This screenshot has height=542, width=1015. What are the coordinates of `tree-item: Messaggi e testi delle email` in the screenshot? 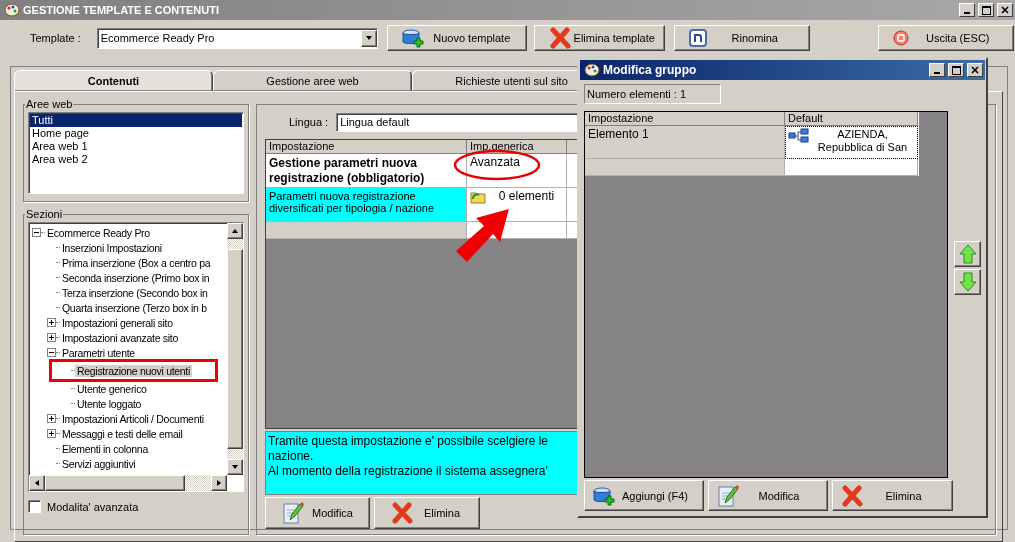 It's located at (122, 433).